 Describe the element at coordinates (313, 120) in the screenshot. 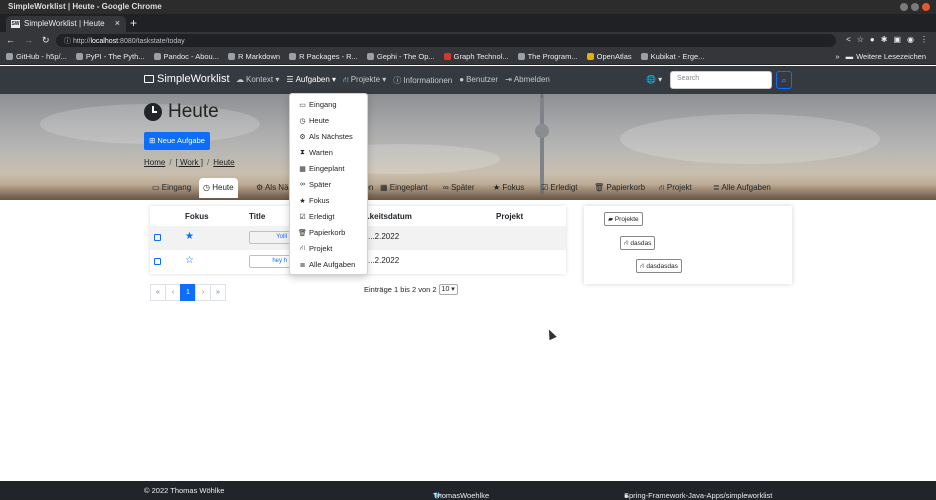

I see `menu-item-heute: ◷ Heute` at that location.